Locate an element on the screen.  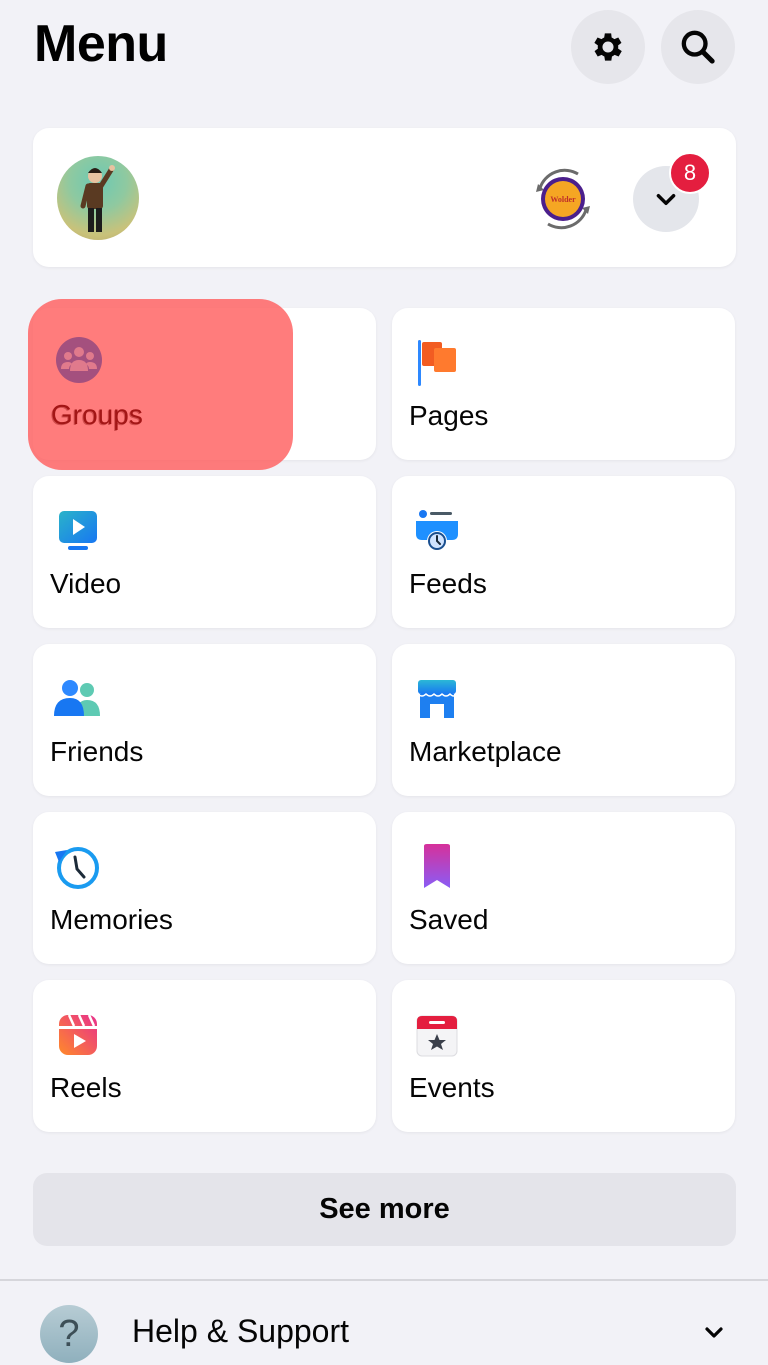
header: Menu is located at coordinates (384, 50).